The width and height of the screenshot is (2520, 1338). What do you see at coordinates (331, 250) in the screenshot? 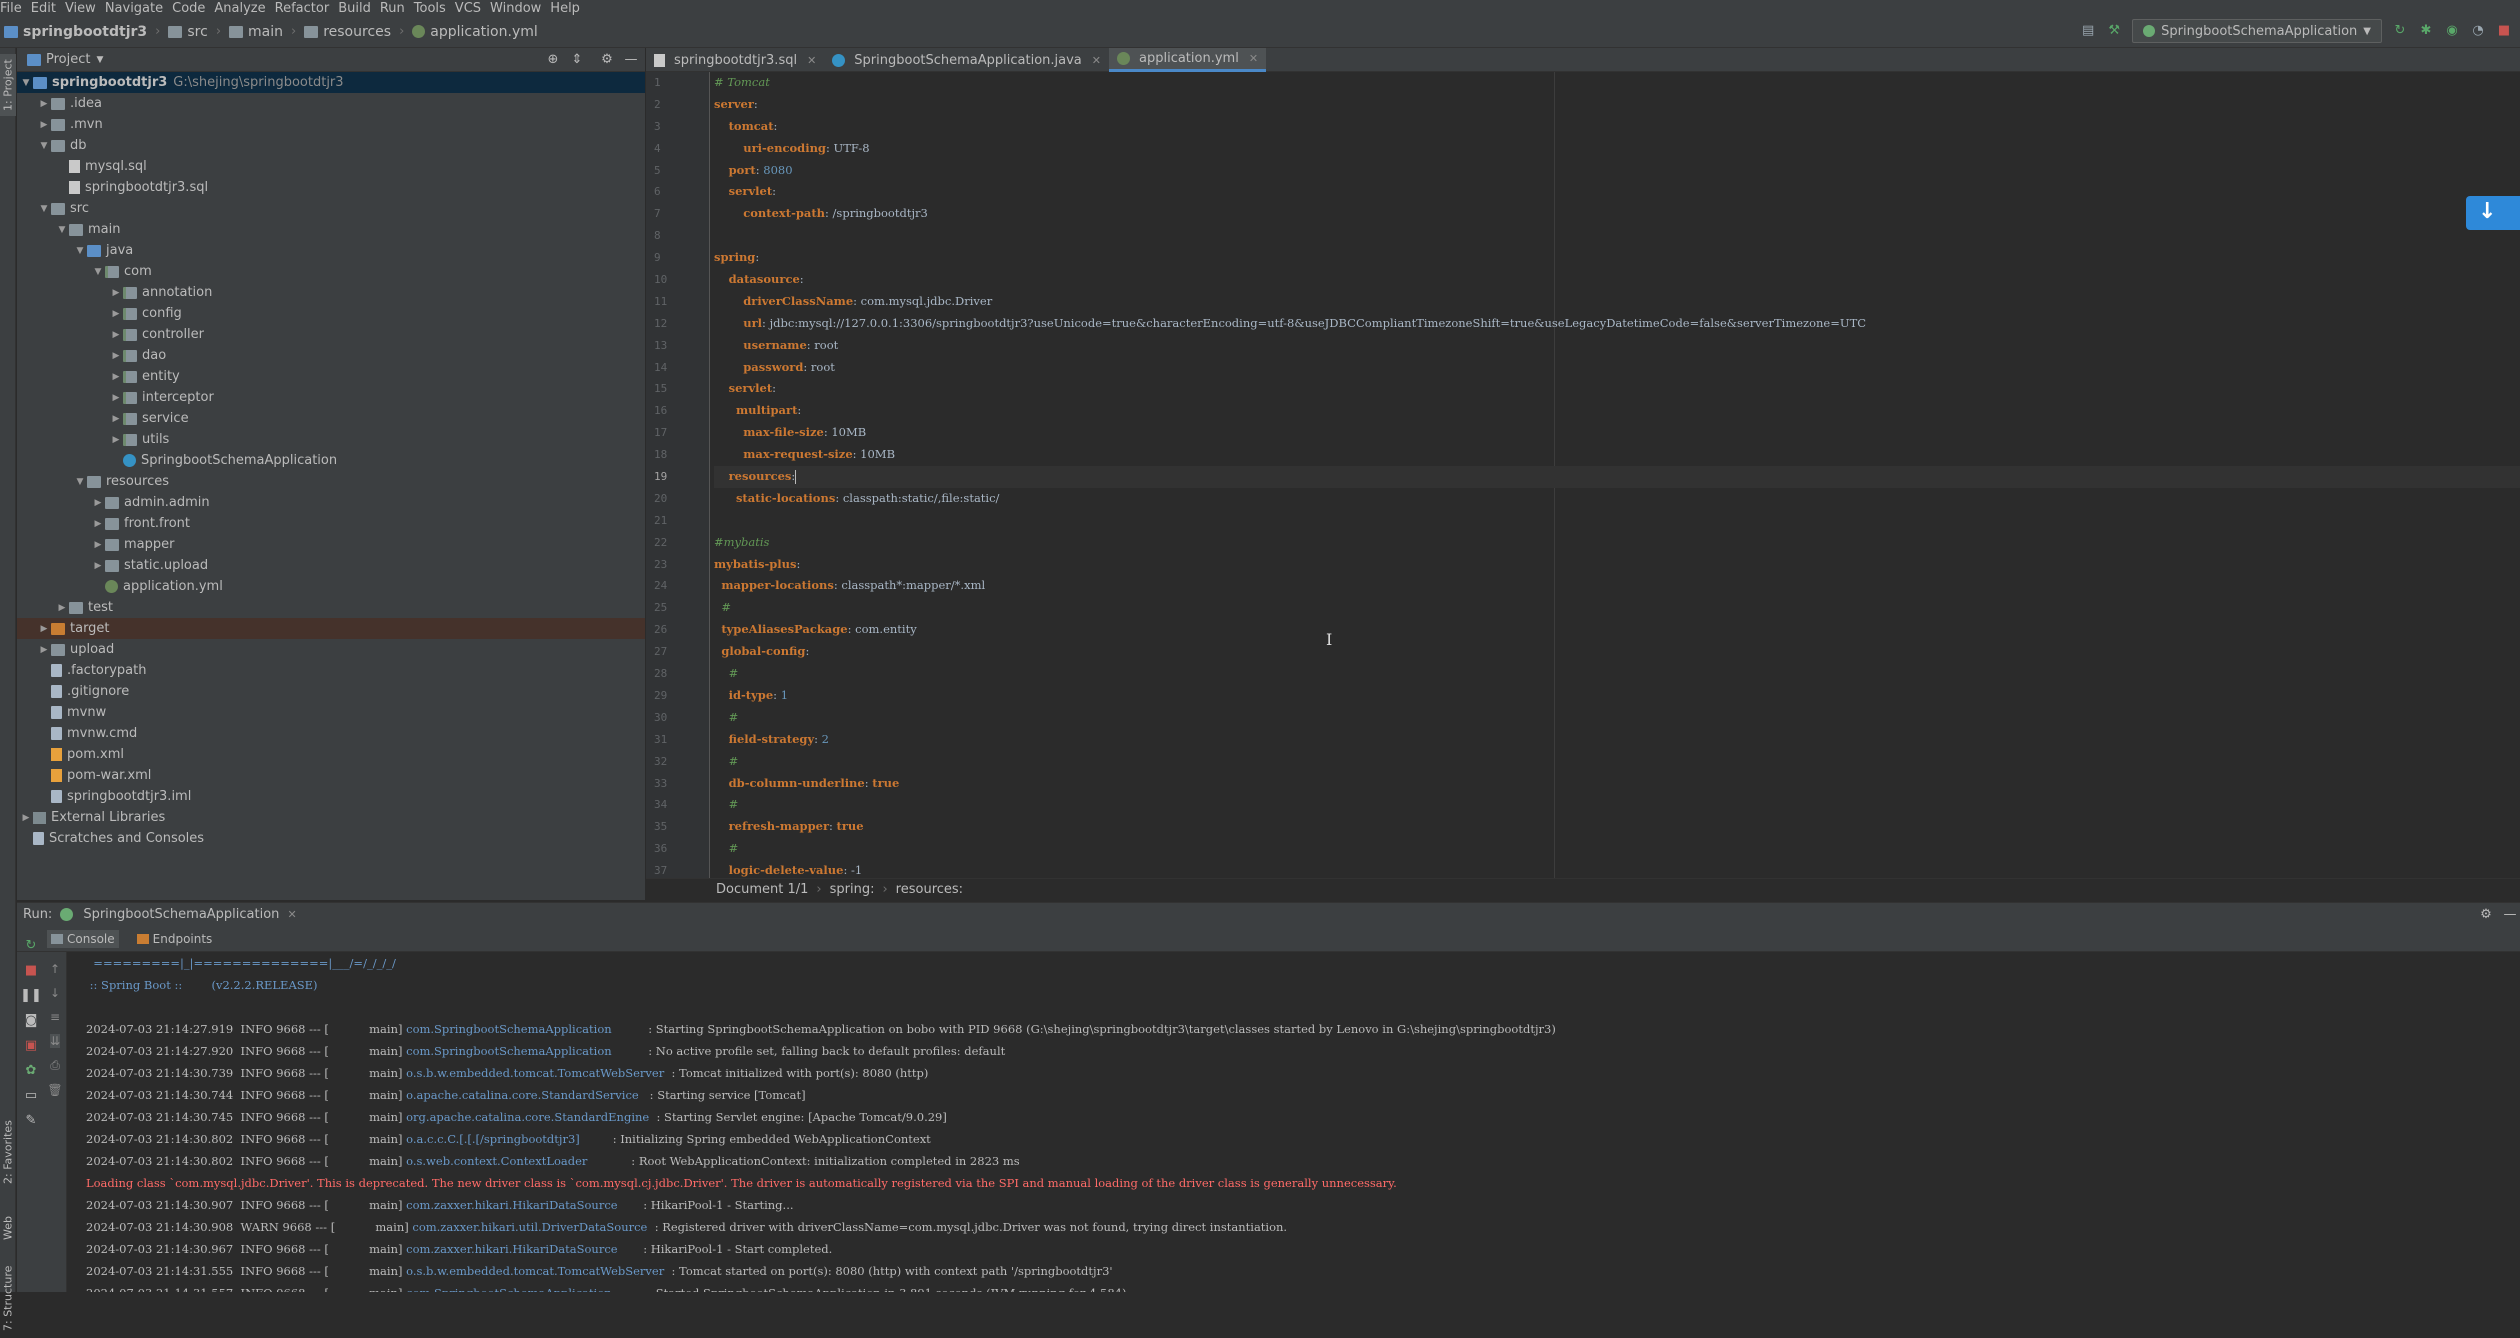
I see `tree-item: ▼ java` at bounding box center [331, 250].